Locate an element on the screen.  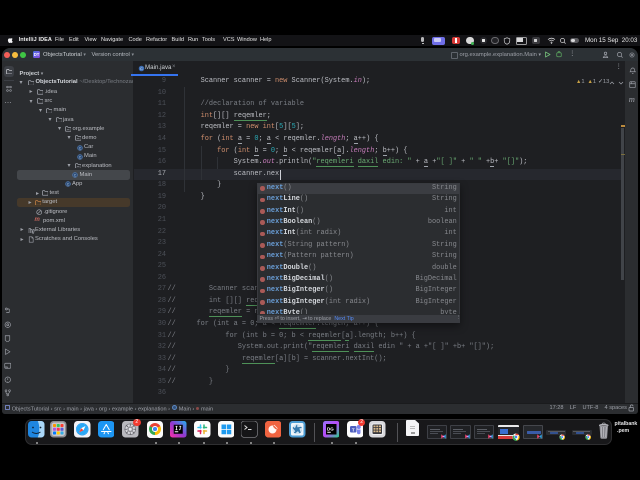
svg-text: C is located at coordinates (141, 68).